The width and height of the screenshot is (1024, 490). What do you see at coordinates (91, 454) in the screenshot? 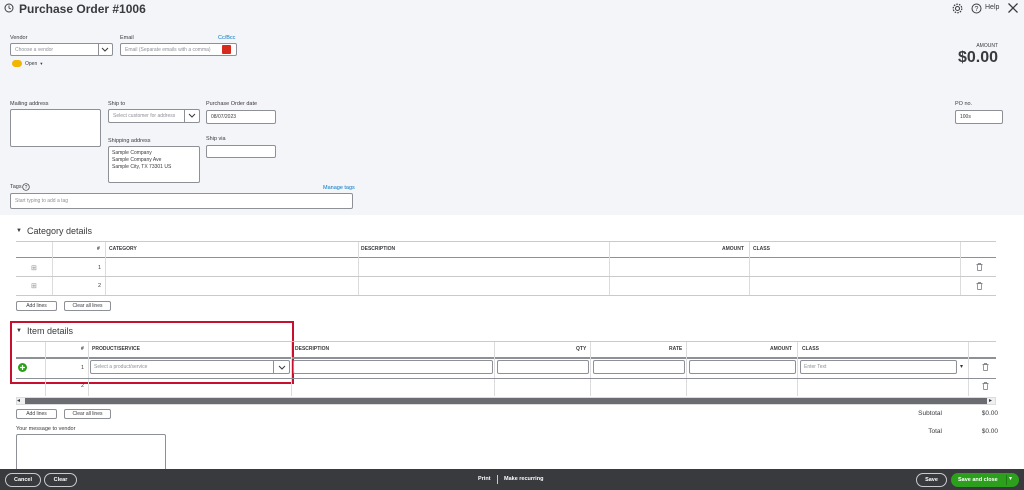
I see `message-textarea` at bounding box center [91, 454].